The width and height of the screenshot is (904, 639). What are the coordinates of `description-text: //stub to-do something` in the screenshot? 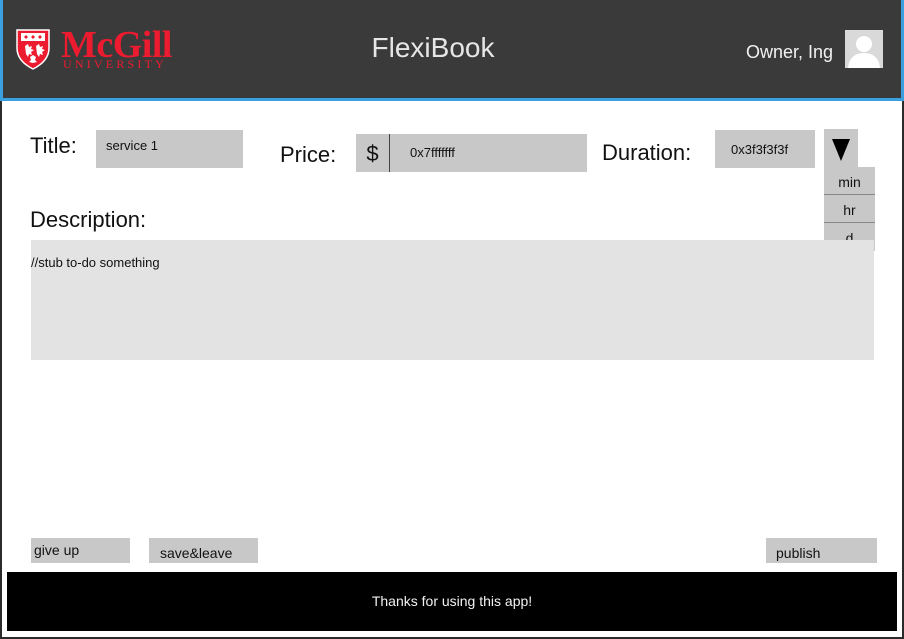 It's located at (95, 262).